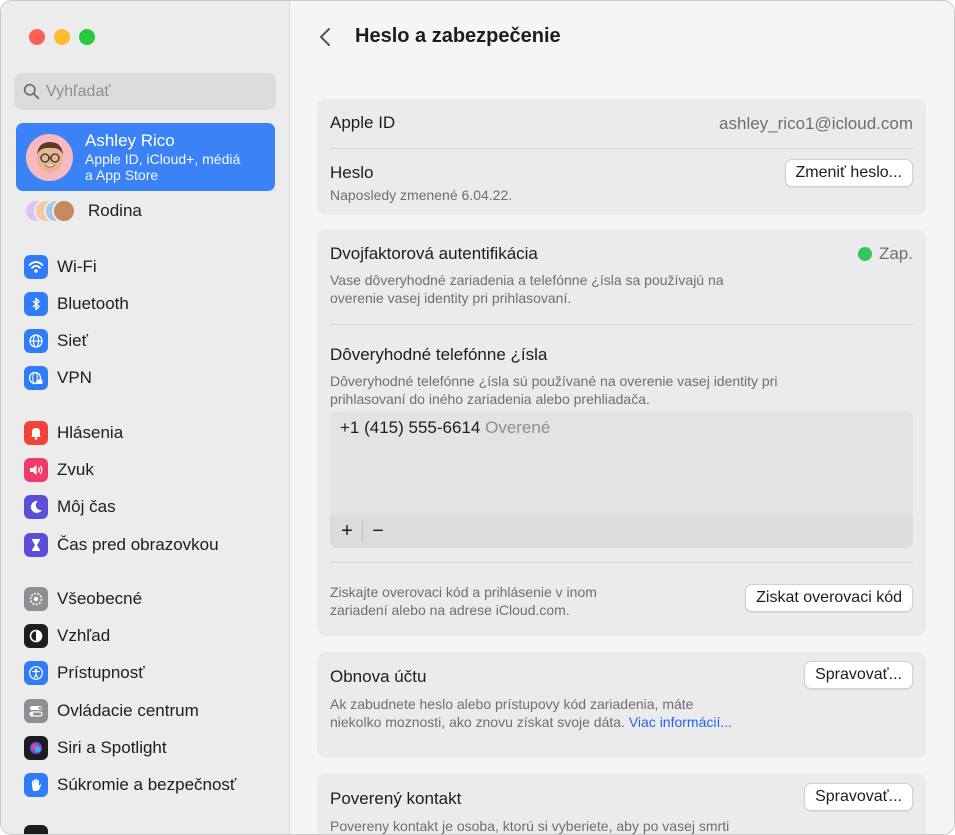 The image size is (955, 835). Describe the element at coordinates (36, 304) in the screenshot. I see `bluetooth-icon` at that location.